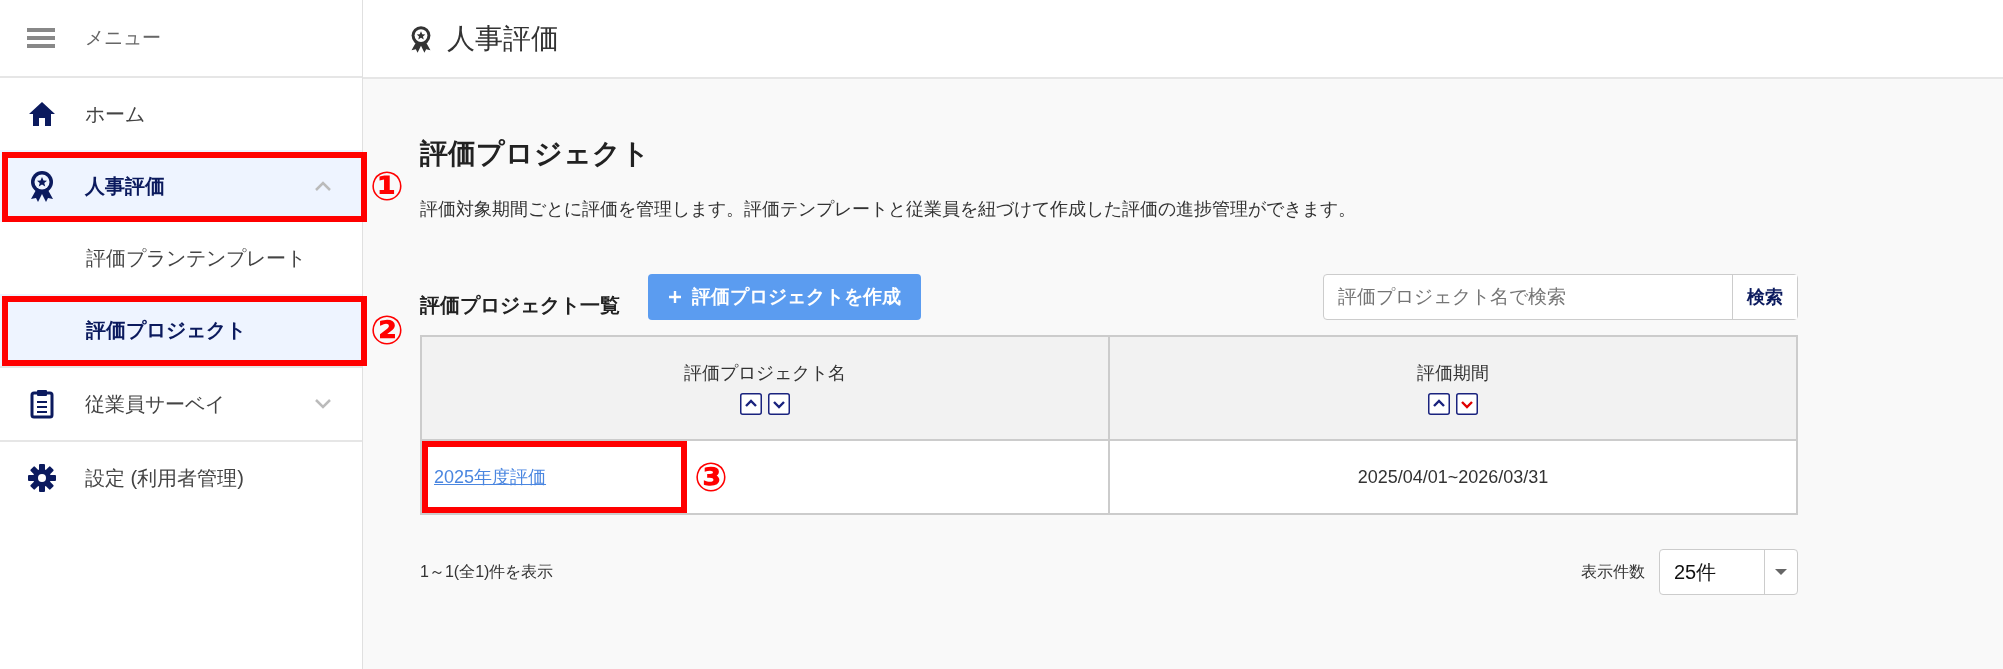  I want to click on column-header: 評価プロジェクト名, so click(765, 388).